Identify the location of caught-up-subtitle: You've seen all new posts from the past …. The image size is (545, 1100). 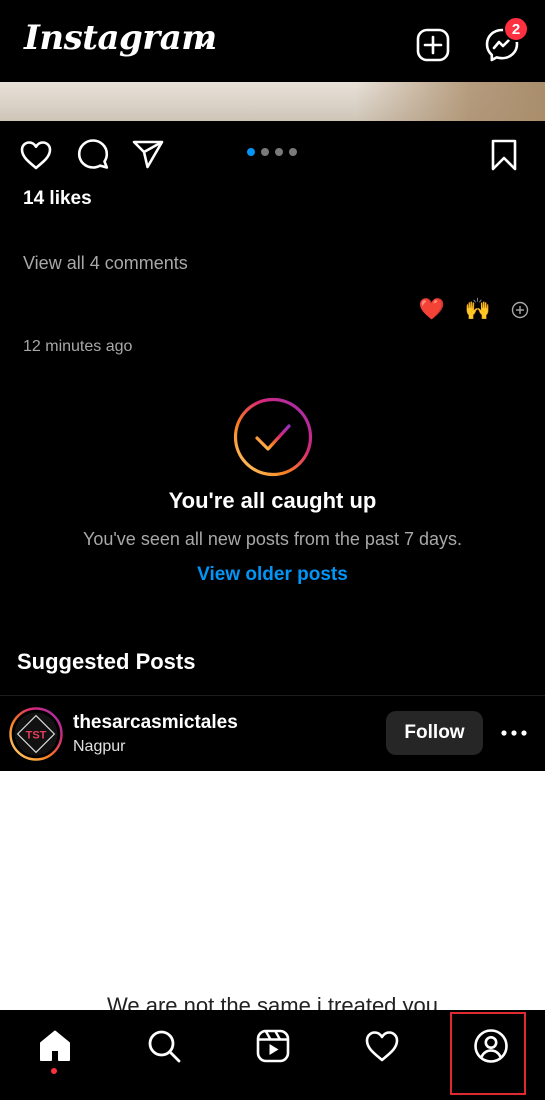
(272, 539).